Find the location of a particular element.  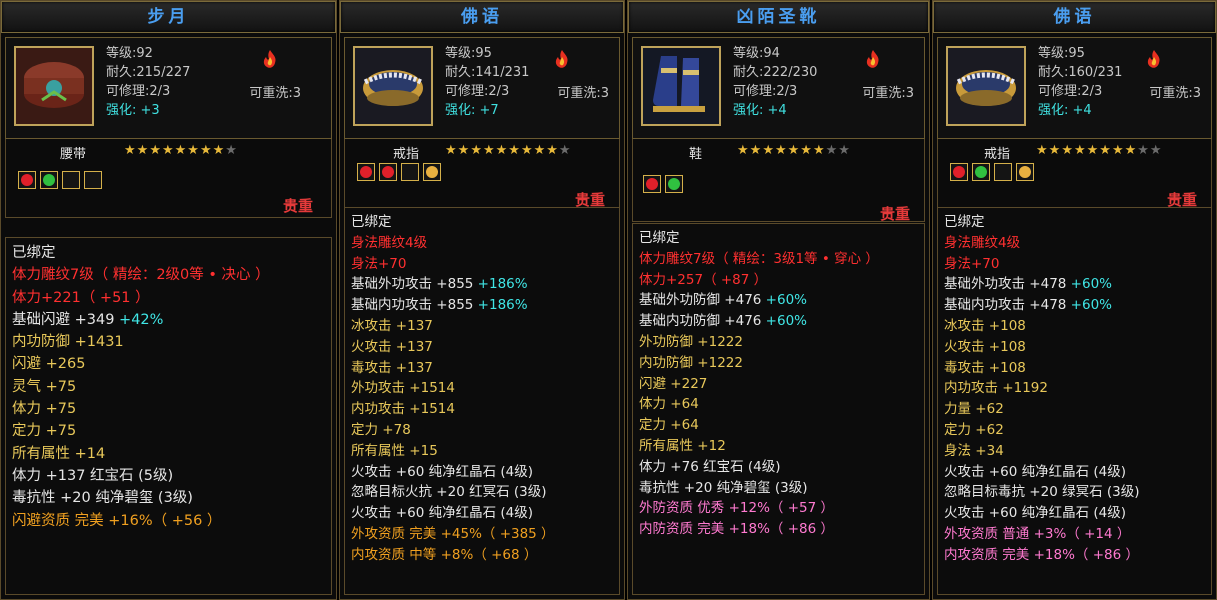

attribute-line: 内功防御 +1222 is located at coordinates (778, 363).